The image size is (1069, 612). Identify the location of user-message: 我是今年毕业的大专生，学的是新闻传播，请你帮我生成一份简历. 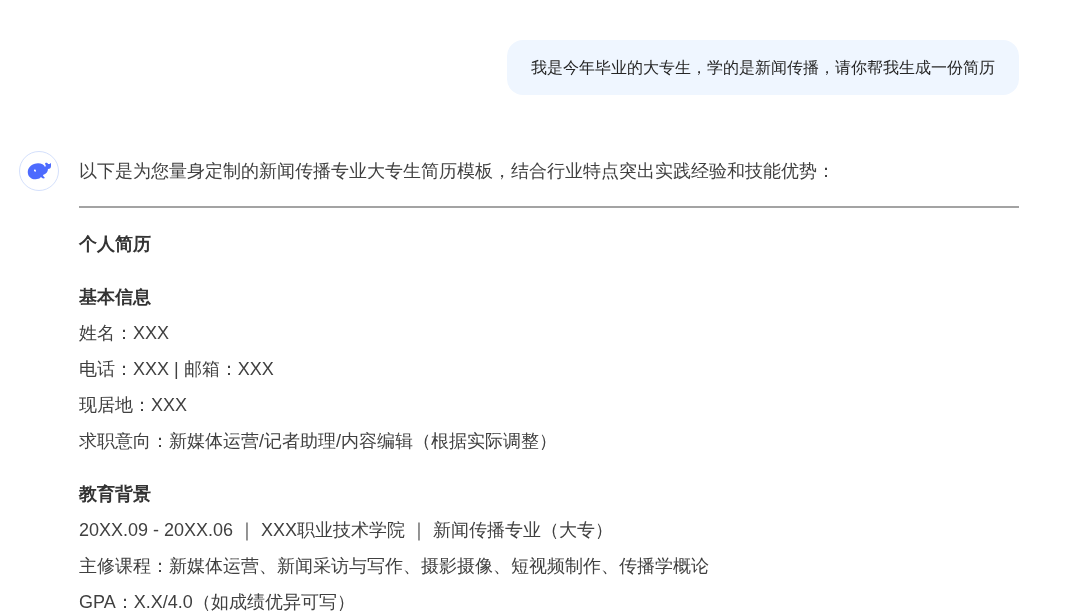
(763, 67).